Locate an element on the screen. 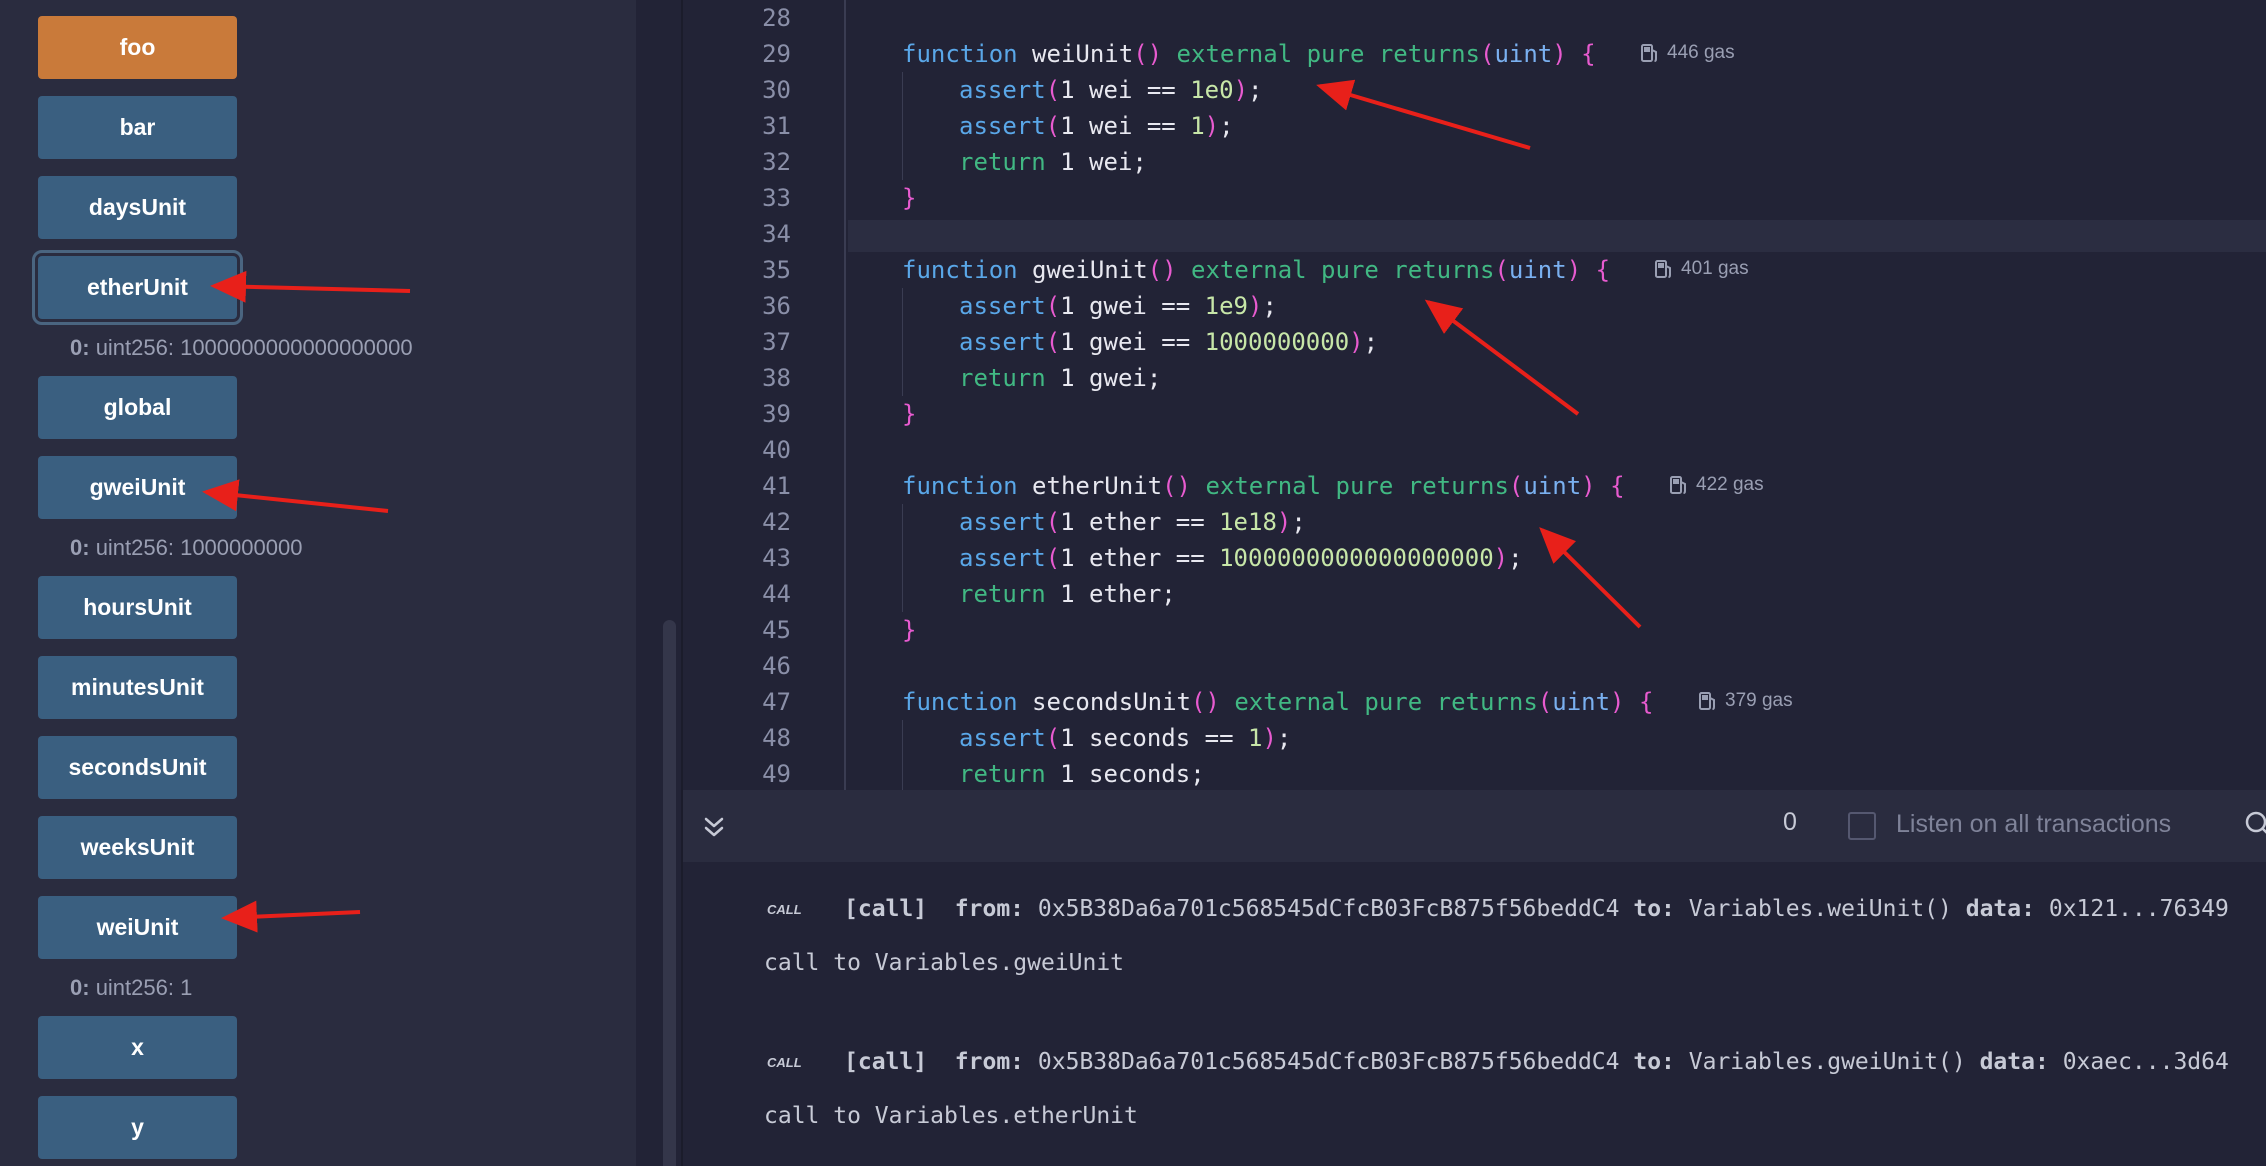  listen-all-checkbox is located at coordinates (1862, 826).